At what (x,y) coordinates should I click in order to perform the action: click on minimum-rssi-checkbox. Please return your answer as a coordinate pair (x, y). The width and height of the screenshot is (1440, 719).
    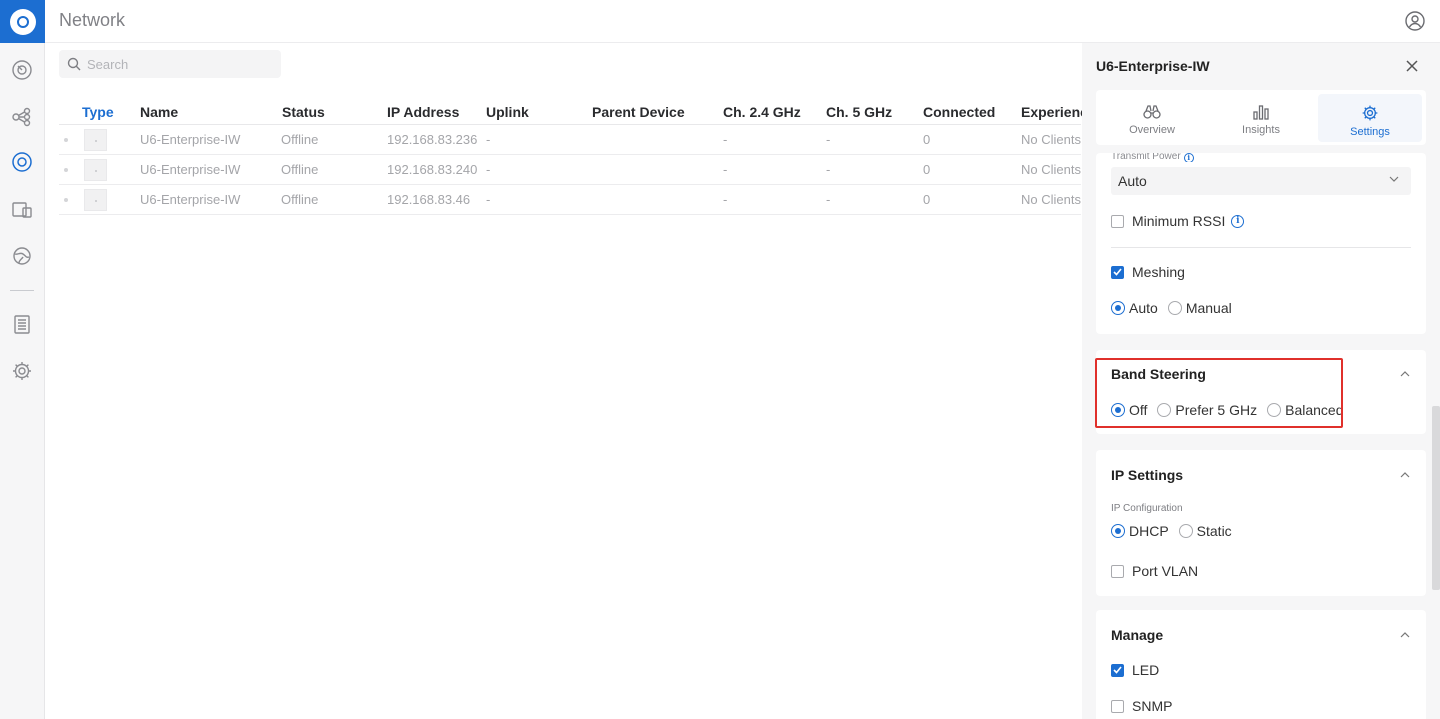
    Looking at the image, I should click on (1117, 221).